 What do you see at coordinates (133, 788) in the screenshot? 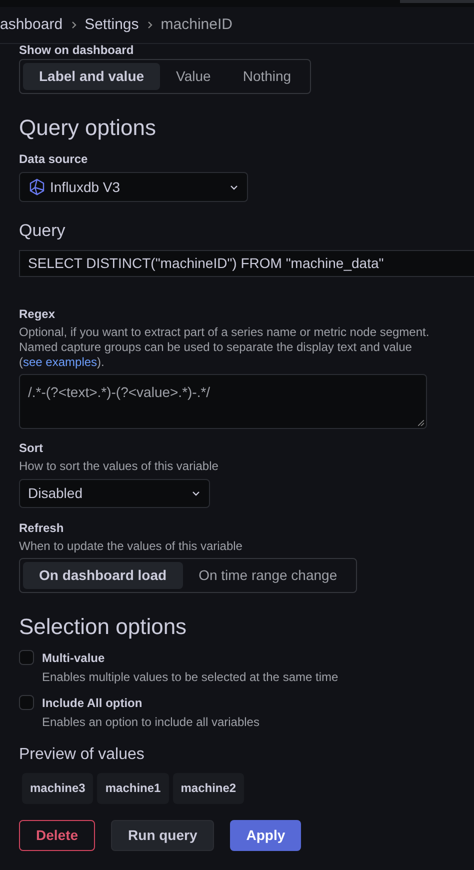
I see `value-chip: machine1` at bounding box center [133, 788].